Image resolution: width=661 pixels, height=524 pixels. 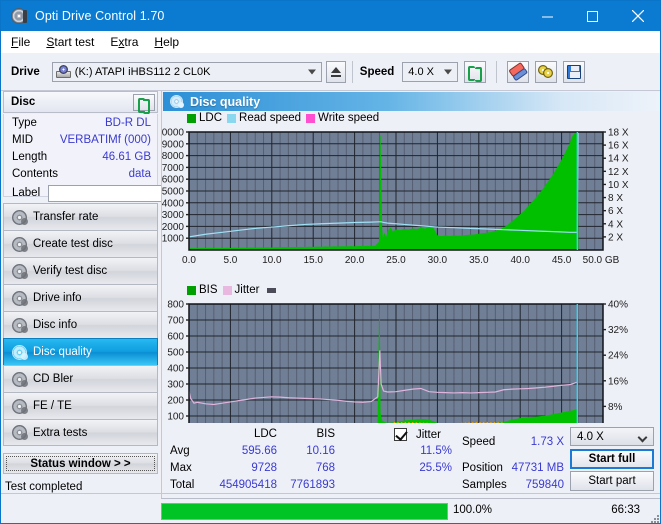 I want to click on status-text-container: Test completed, so click(x=80, y=487).